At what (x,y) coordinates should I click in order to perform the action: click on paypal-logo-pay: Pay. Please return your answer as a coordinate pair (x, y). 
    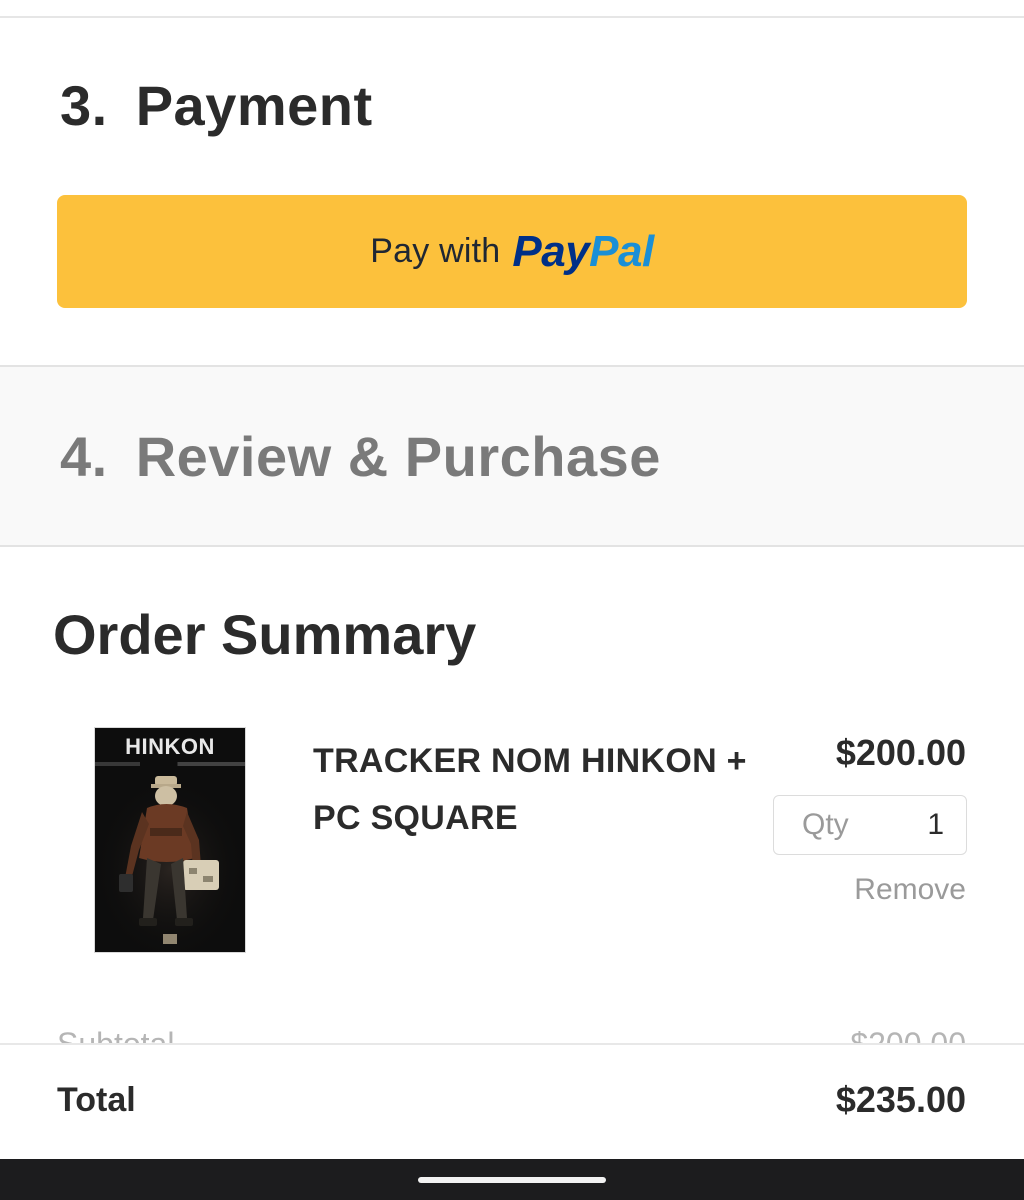
    Looking at the image, I should click on (551, 251).